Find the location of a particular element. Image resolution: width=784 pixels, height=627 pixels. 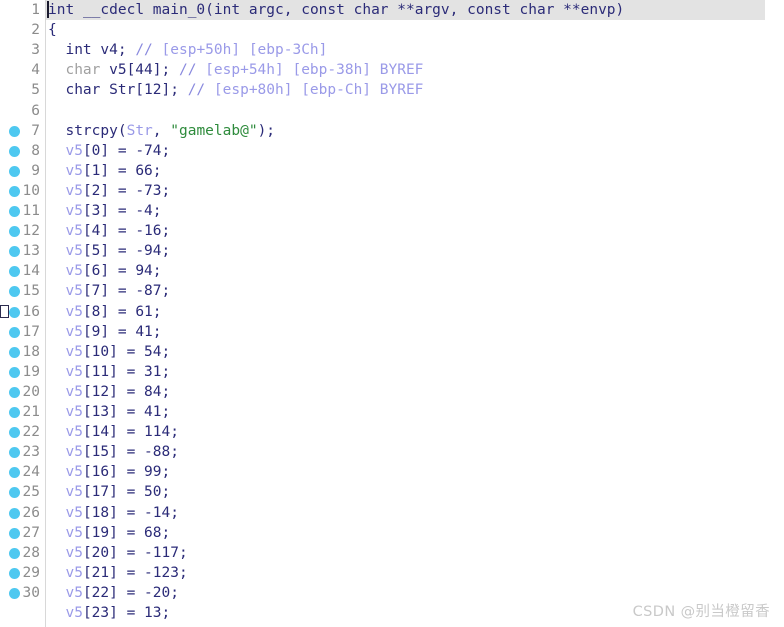

line-number: 11 is located at coordinates (31, 211).